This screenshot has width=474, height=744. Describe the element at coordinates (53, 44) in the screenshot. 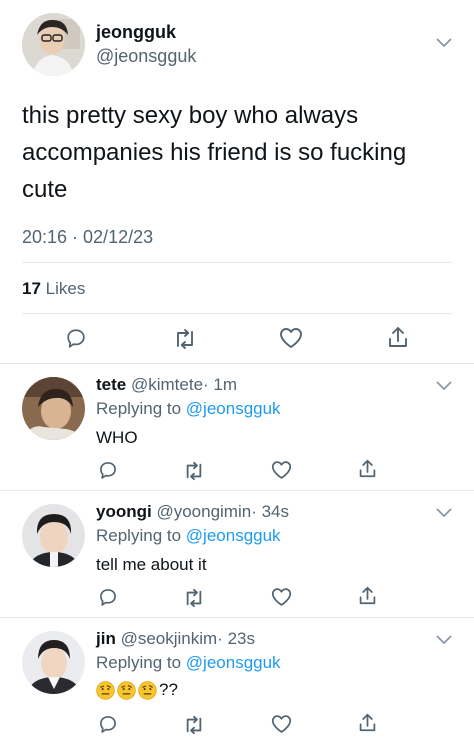

I see `author-avatar` at that location.